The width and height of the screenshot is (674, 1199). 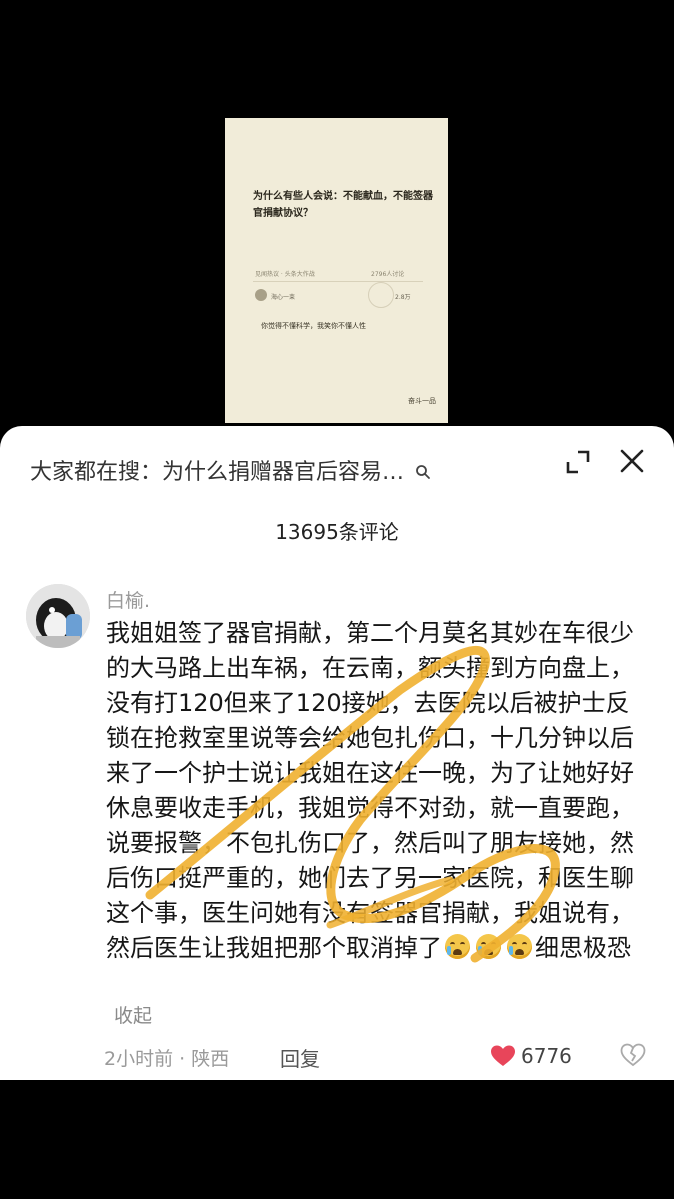 I want to click on expand-icon, so click(x=578, y=462).